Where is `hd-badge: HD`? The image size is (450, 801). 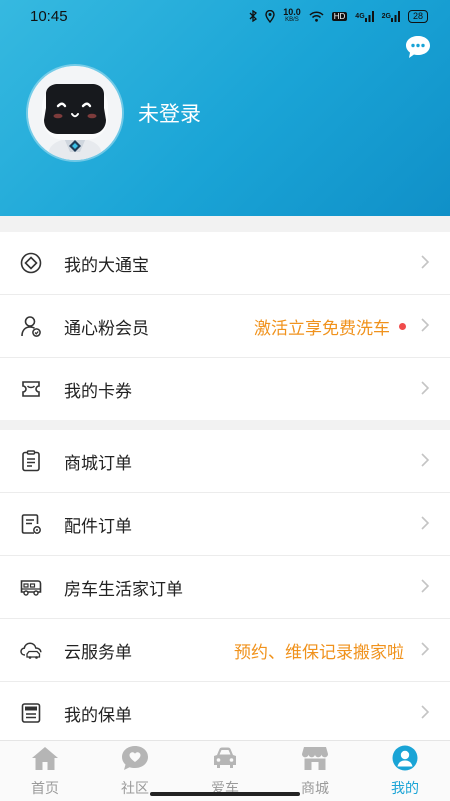 hd-badge: HD is located at coordinates (339, 16).